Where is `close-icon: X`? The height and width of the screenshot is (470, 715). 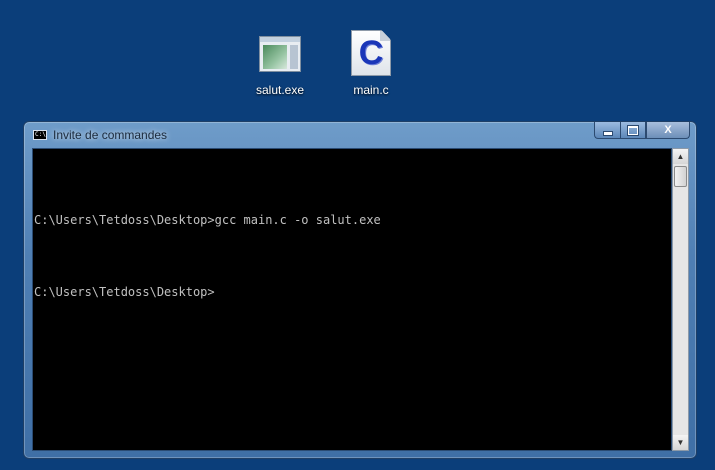 close-icon: X is located at coordinates (668, 130).